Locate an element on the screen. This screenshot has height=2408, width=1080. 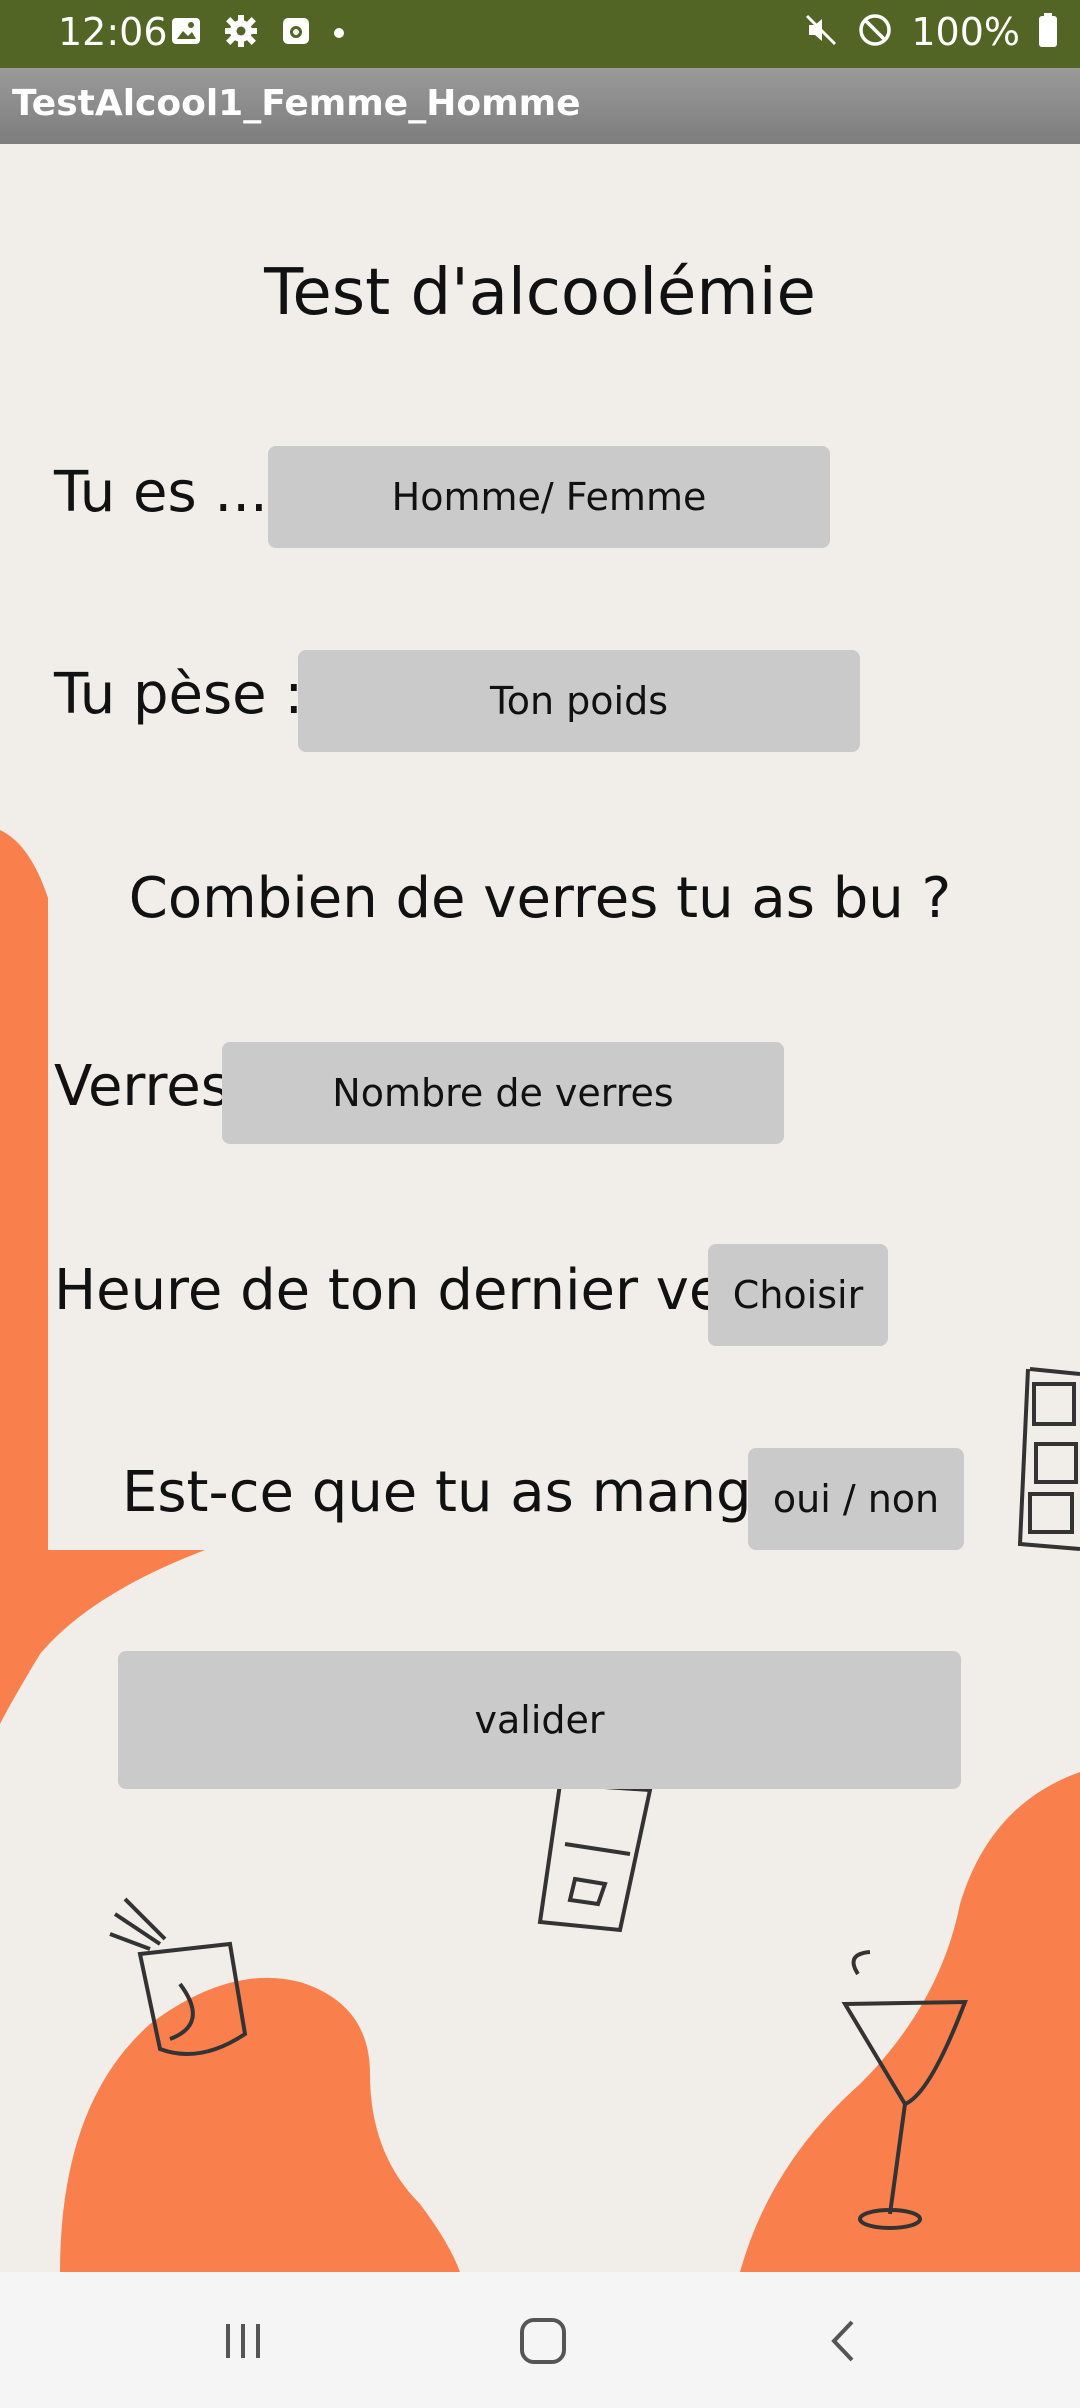
home-icon is located at coordinates (543, 2341).